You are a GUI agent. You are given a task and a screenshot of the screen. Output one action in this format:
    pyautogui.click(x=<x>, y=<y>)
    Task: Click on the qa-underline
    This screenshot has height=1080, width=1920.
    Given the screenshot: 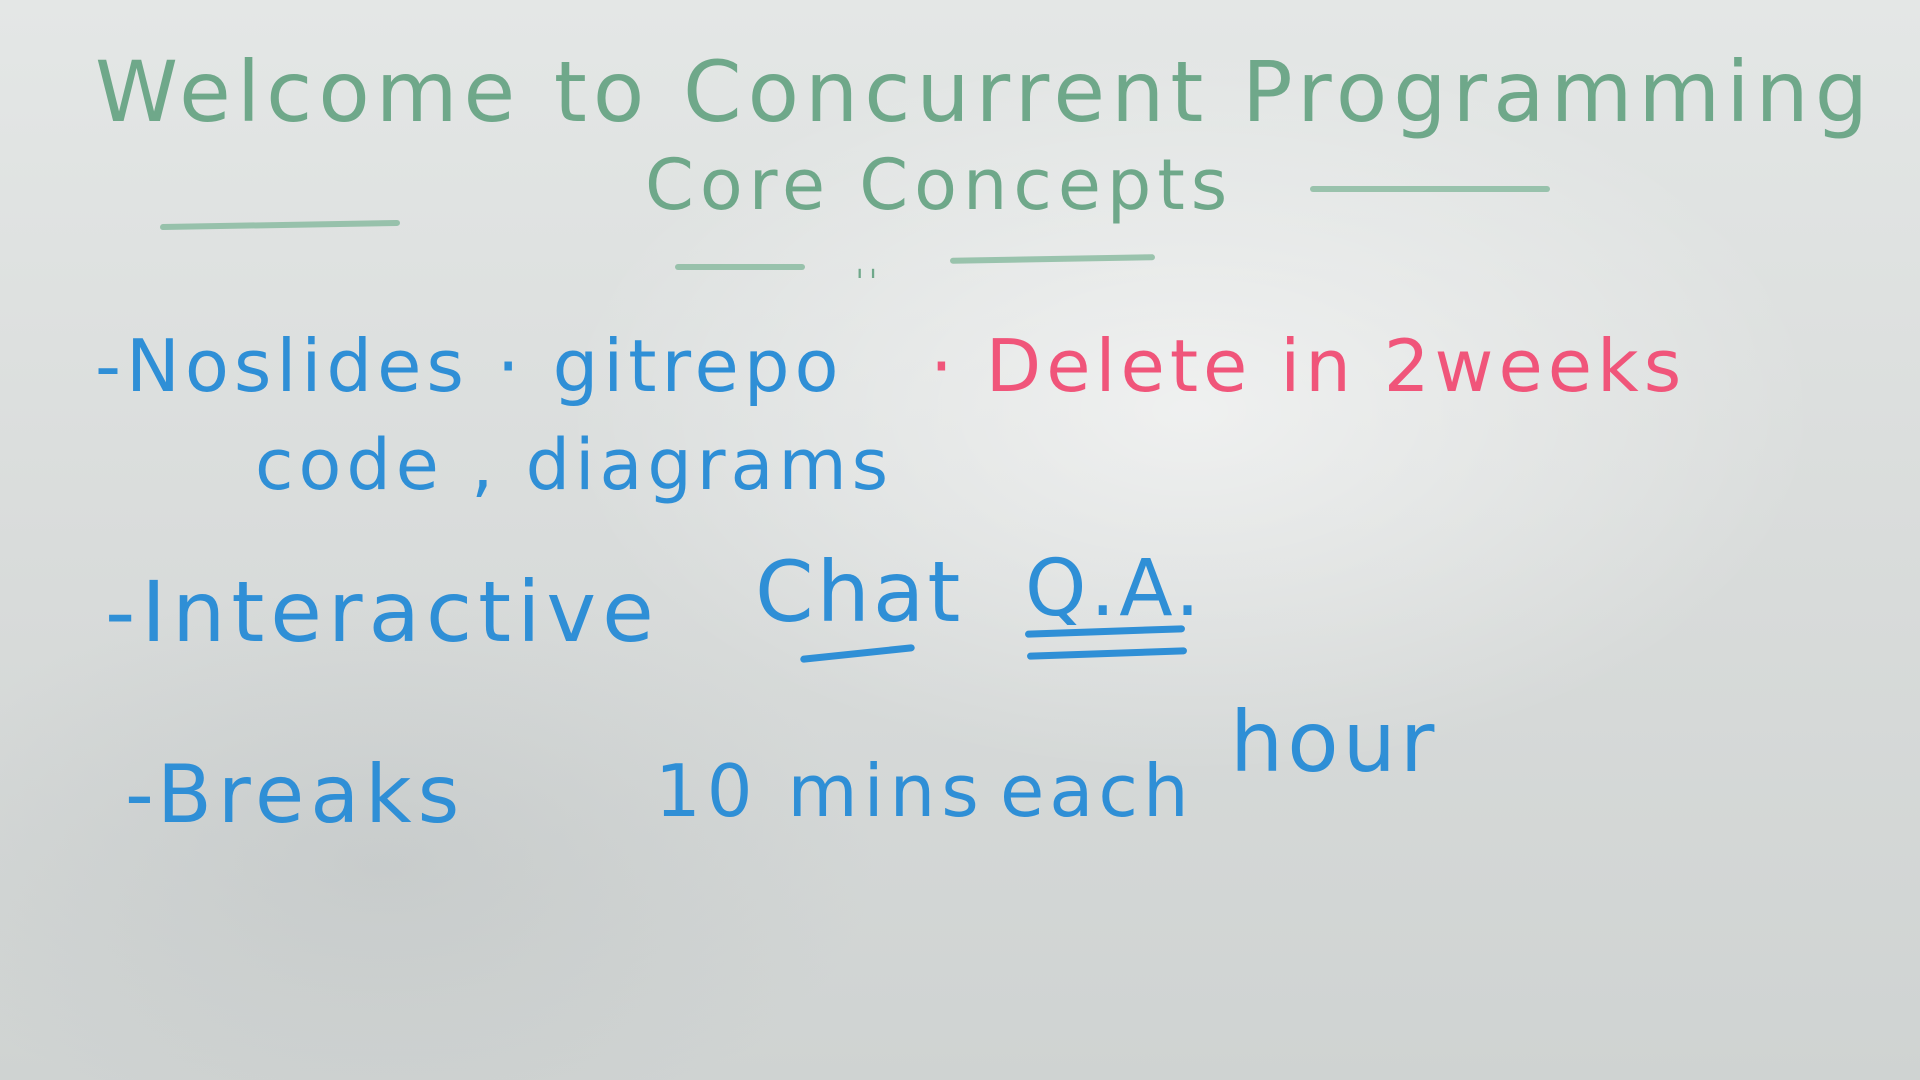 What is the action you would take?
    pyautogui.click(x=1107, y=653)
    